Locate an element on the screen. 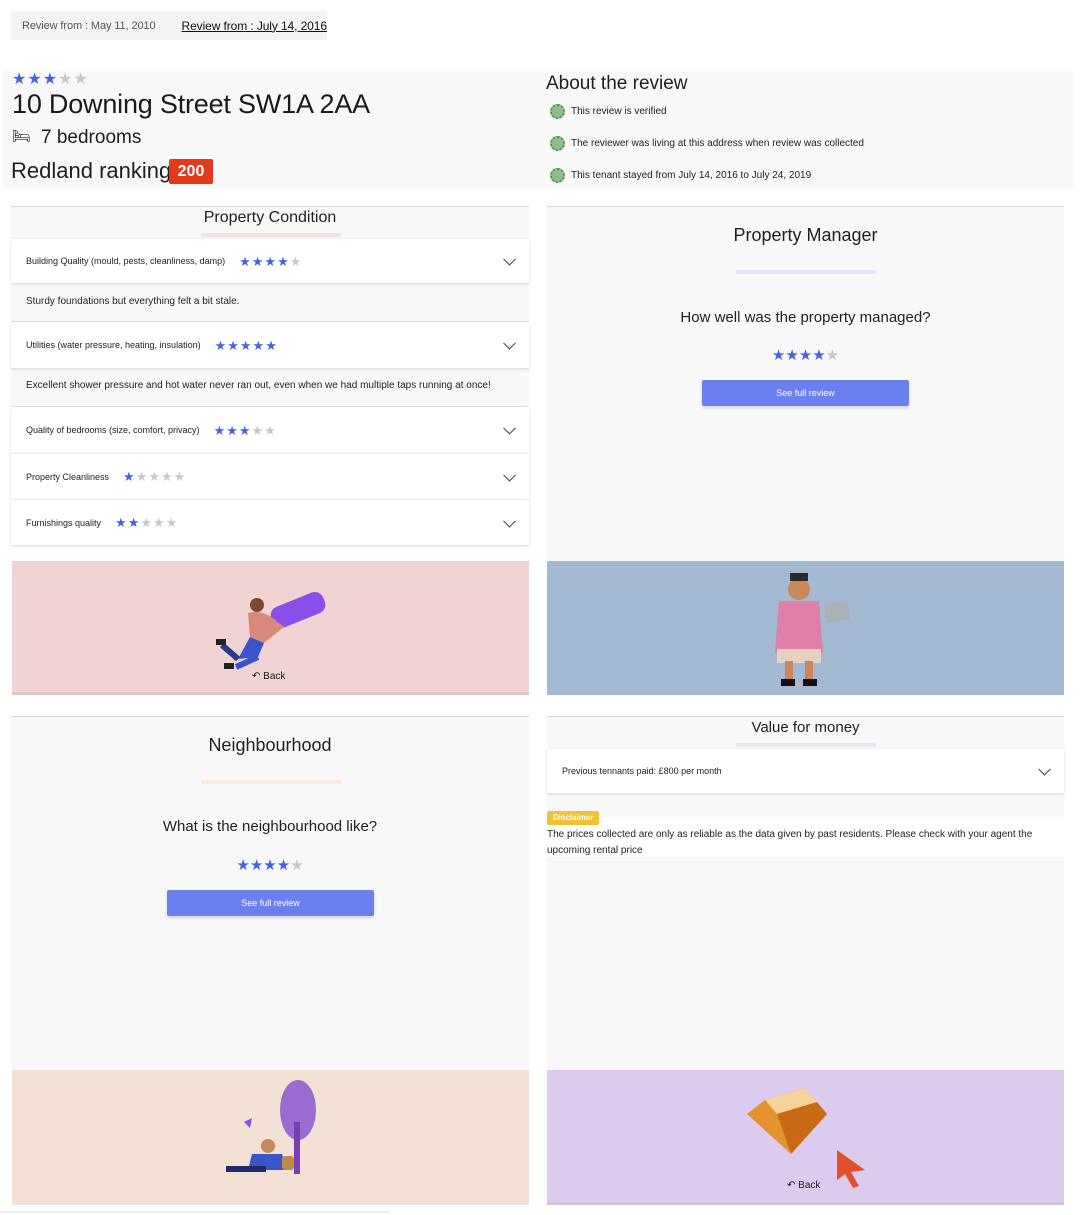 The height and width of the screenshot is (1215, 1082). card-title: Property Condition is located at coordinates (270, 217).